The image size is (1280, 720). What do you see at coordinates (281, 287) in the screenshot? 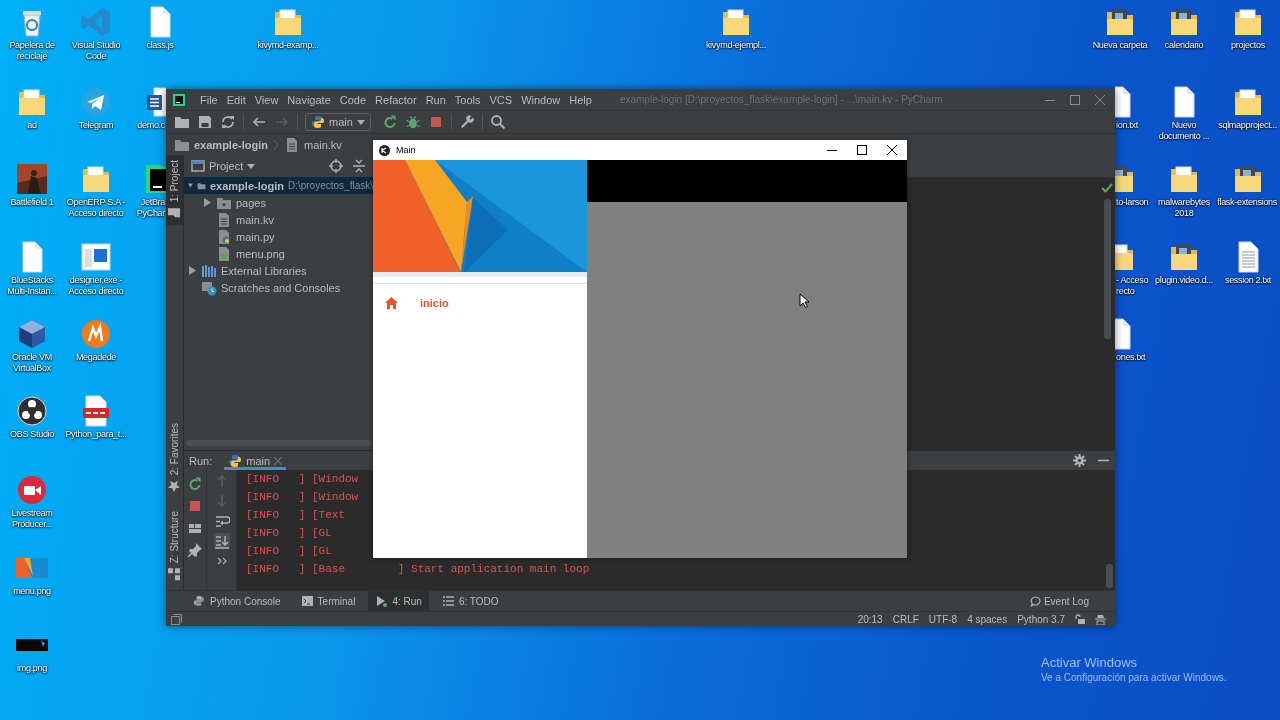
I see `tree-label: Scratches and Consoles` at bounding box center [281, 287].